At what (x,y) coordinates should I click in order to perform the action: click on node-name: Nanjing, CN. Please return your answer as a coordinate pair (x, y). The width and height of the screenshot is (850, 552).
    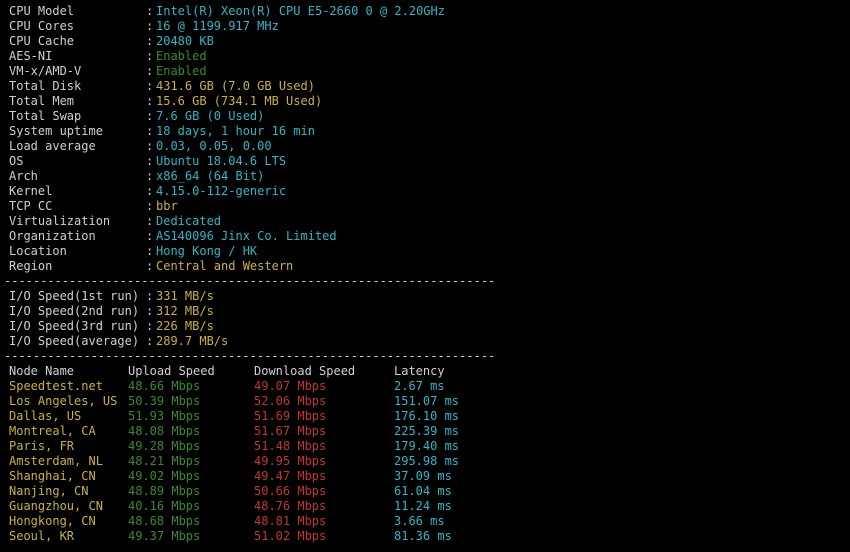
    Looking at the image, I should click on (49, 491).